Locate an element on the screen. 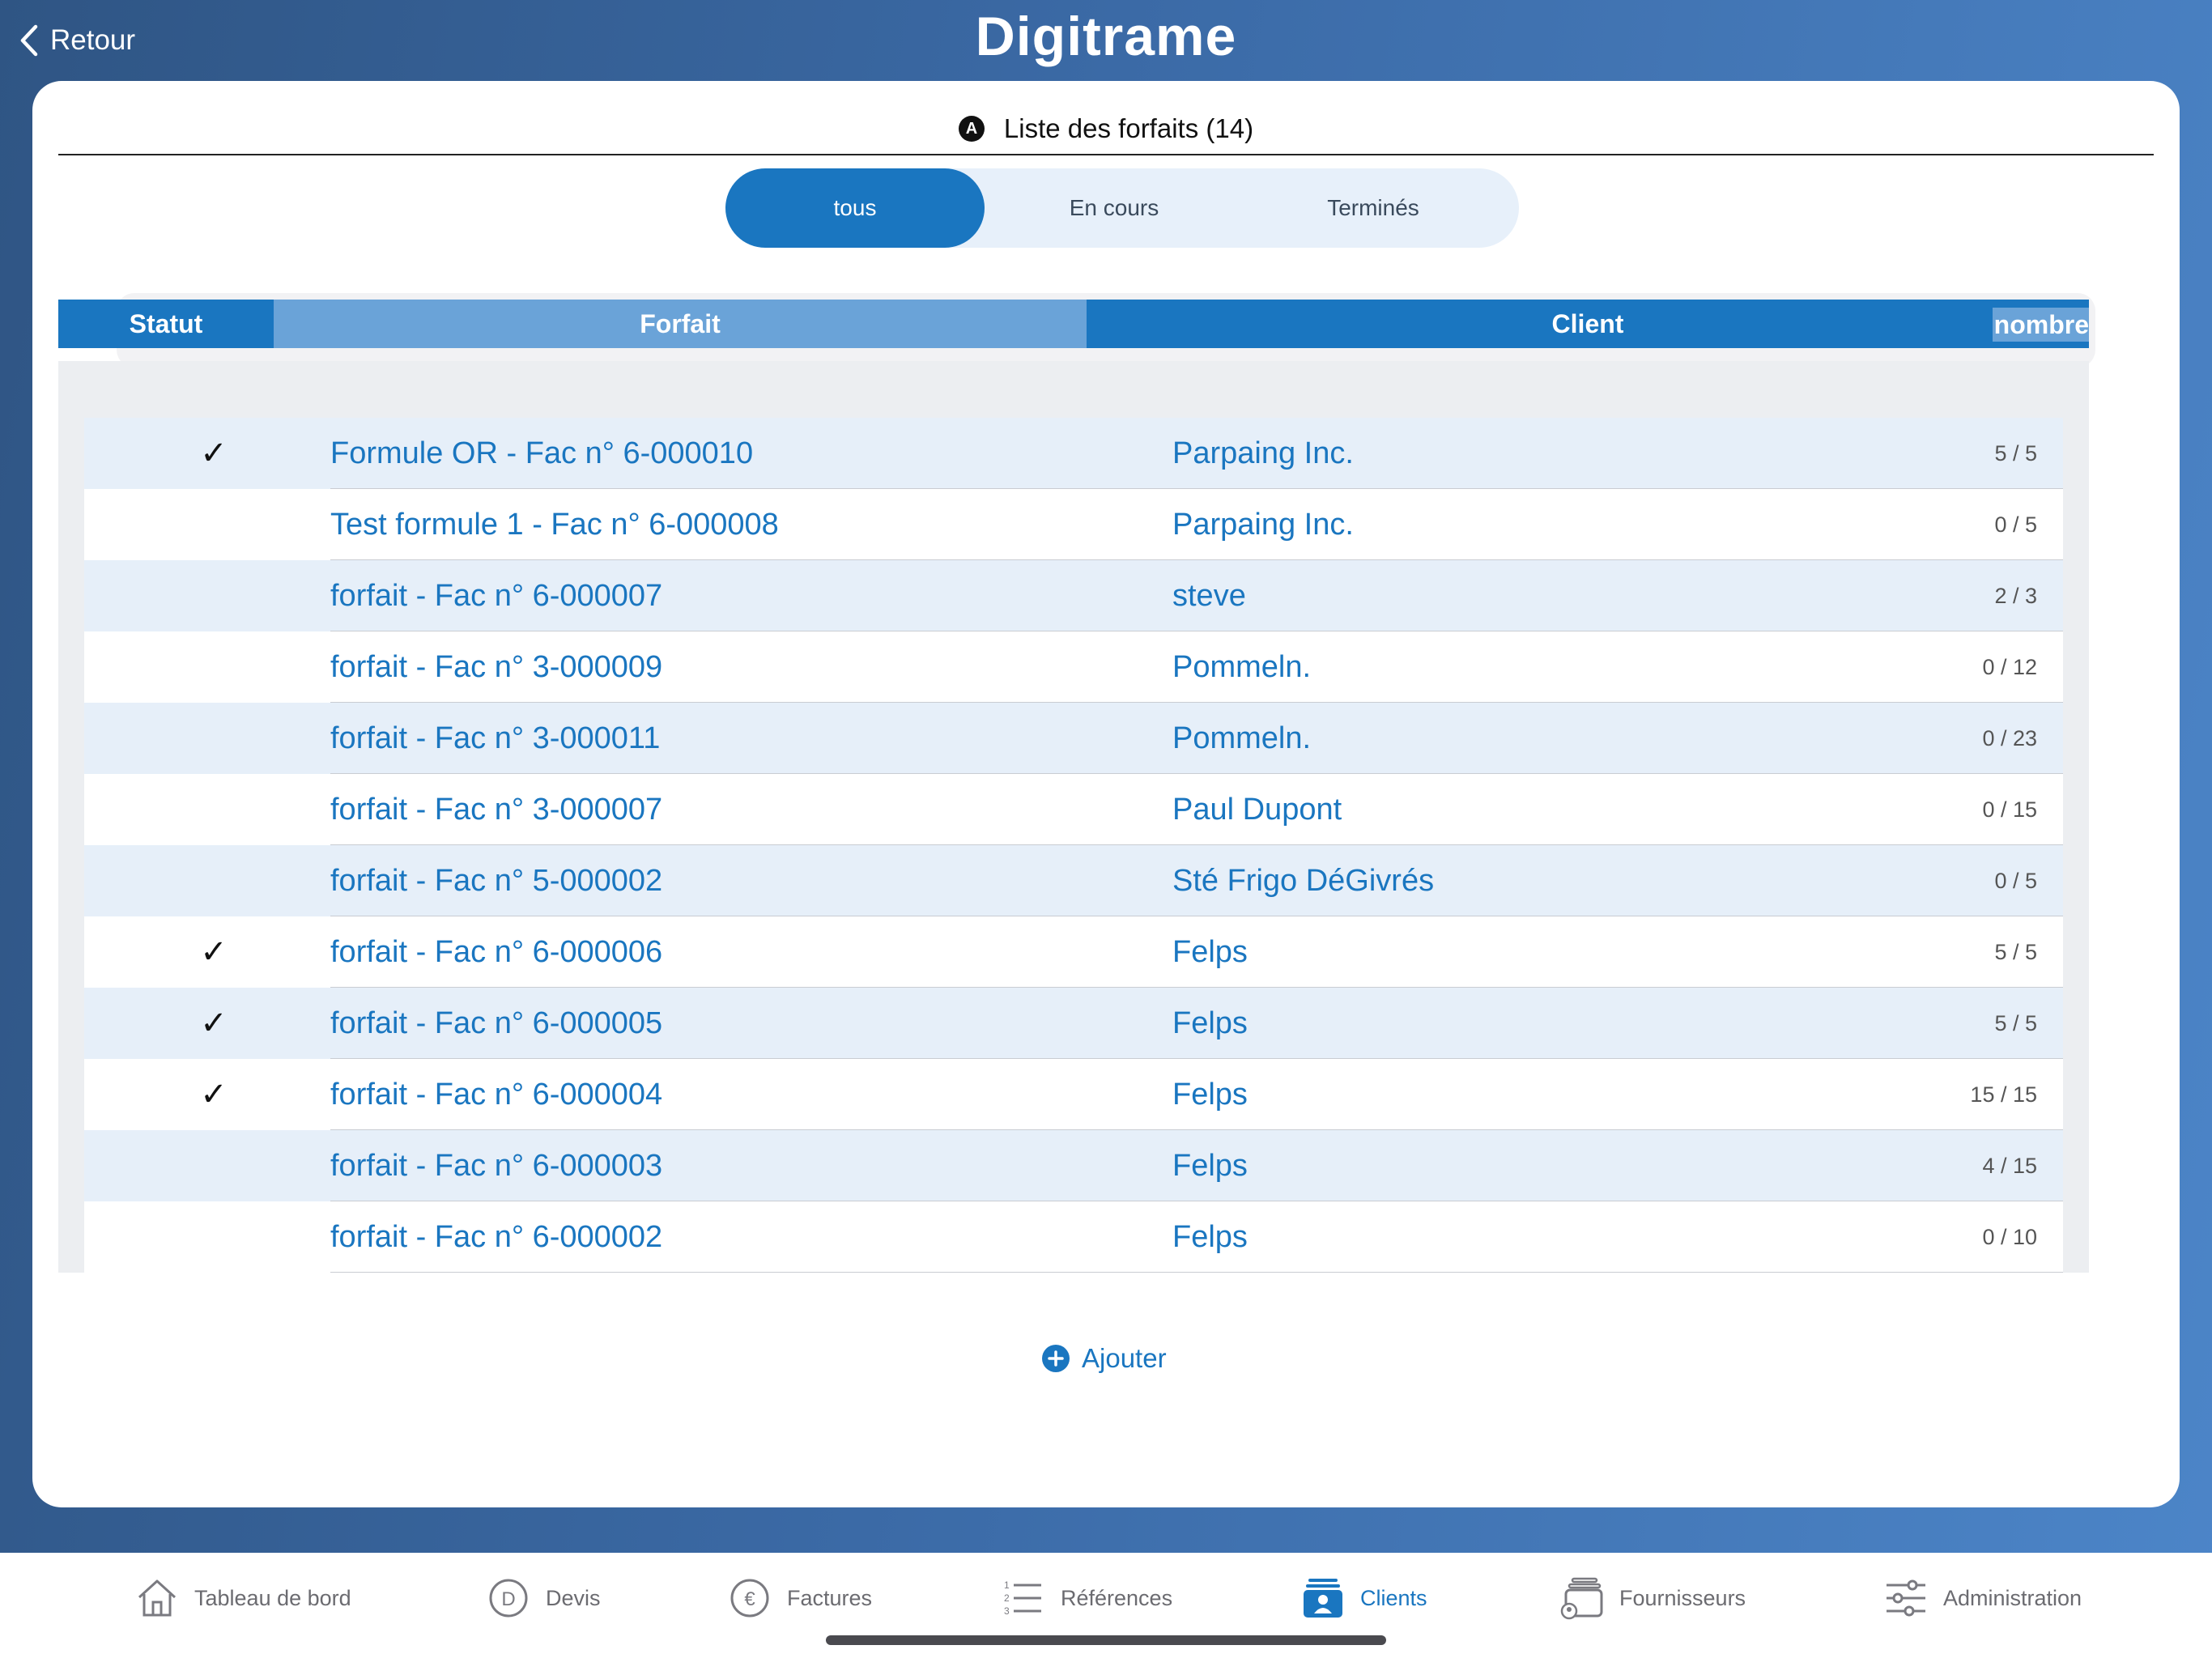  list-icon: 1 2 3 is located at coordinates (1023, 1598).